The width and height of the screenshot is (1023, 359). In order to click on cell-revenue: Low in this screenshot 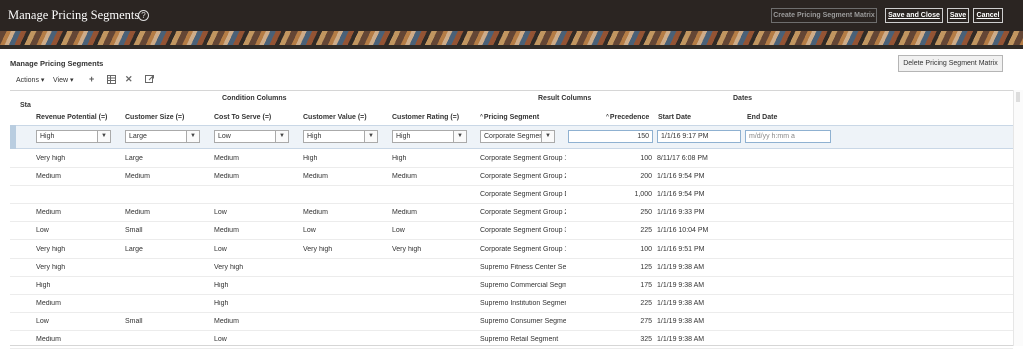, I will do `click(42, 321)`.